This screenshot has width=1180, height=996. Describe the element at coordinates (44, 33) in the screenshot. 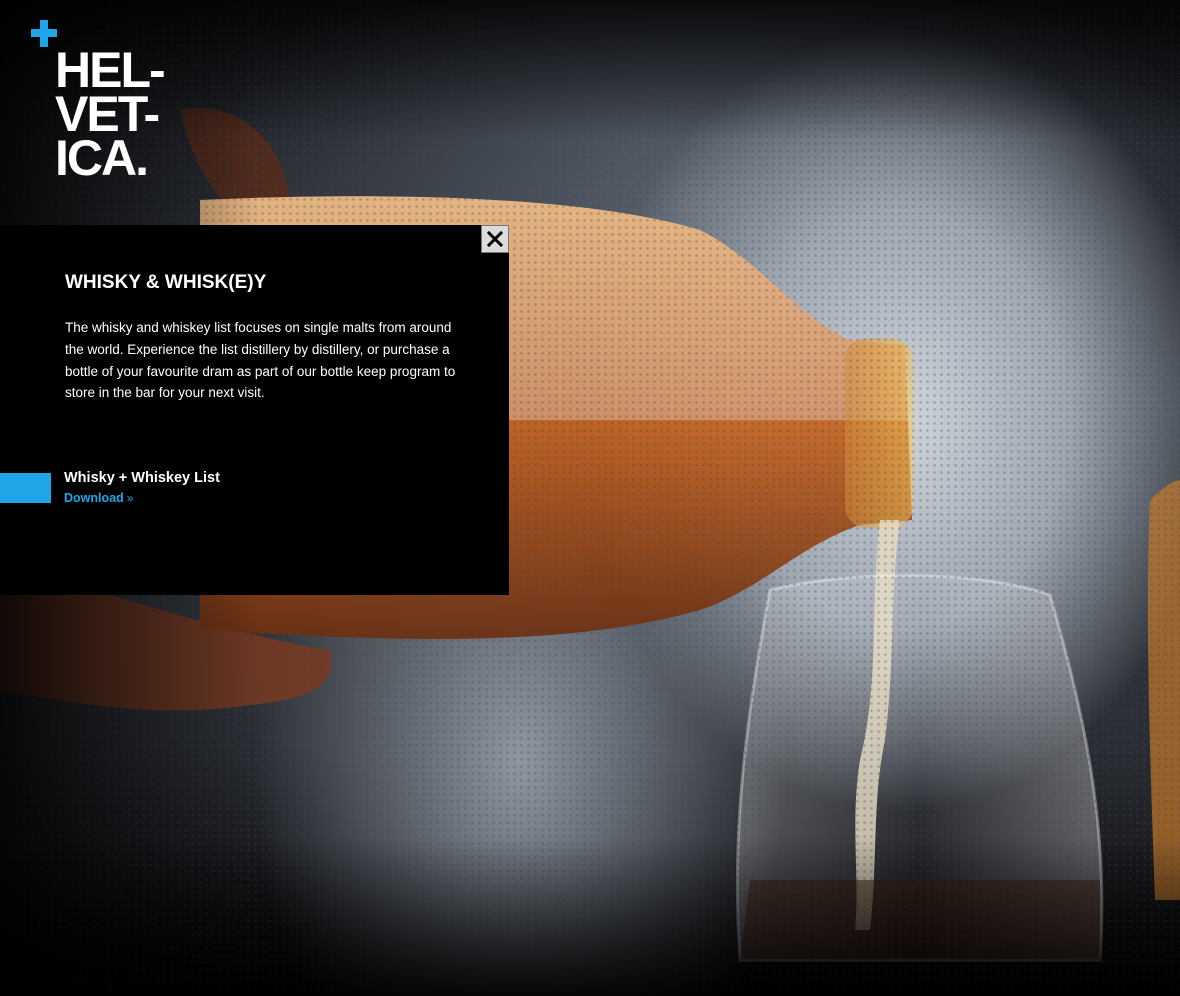

I see `plus-icon-horizontal` at that location.